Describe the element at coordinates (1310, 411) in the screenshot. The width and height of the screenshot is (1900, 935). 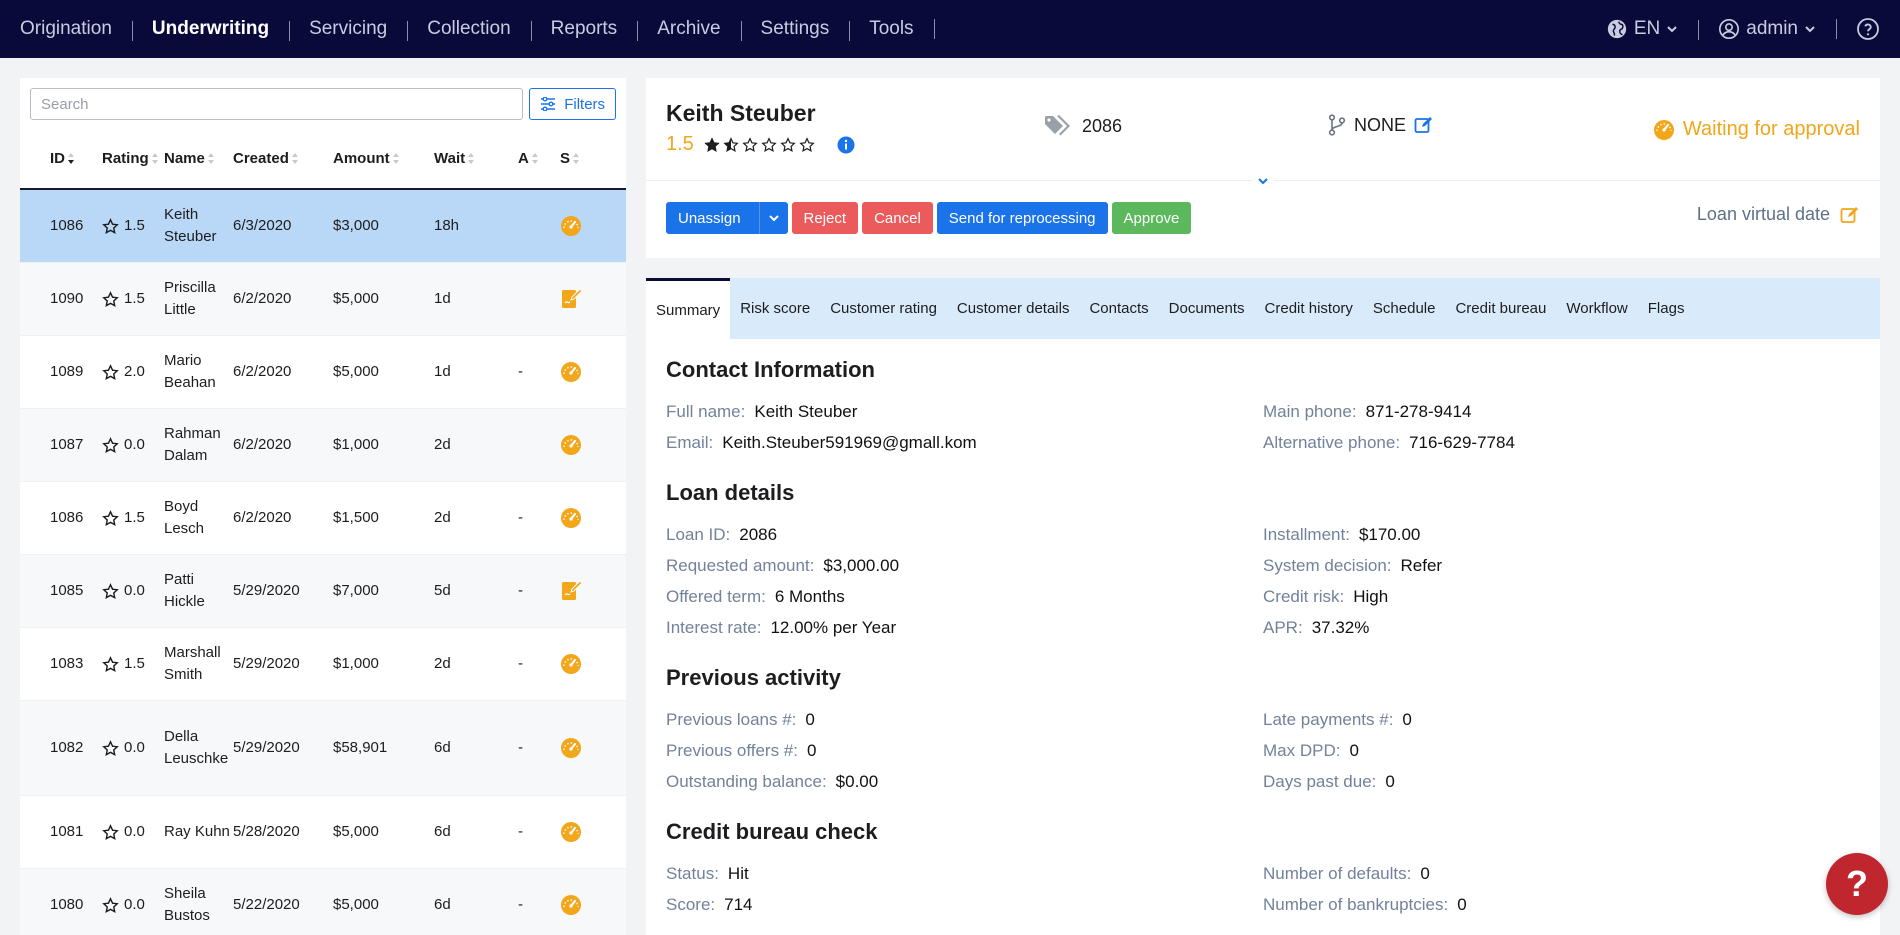
I see `field-label: Main phone:` at that location.